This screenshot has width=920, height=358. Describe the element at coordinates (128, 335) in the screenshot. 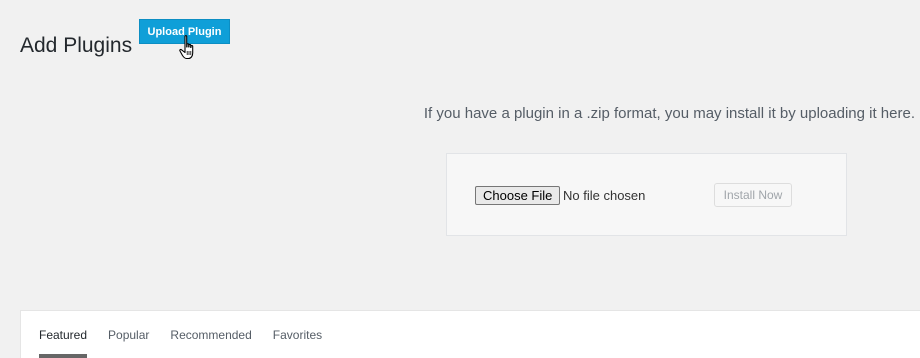

I see `tab-popular: Popular` at that location.